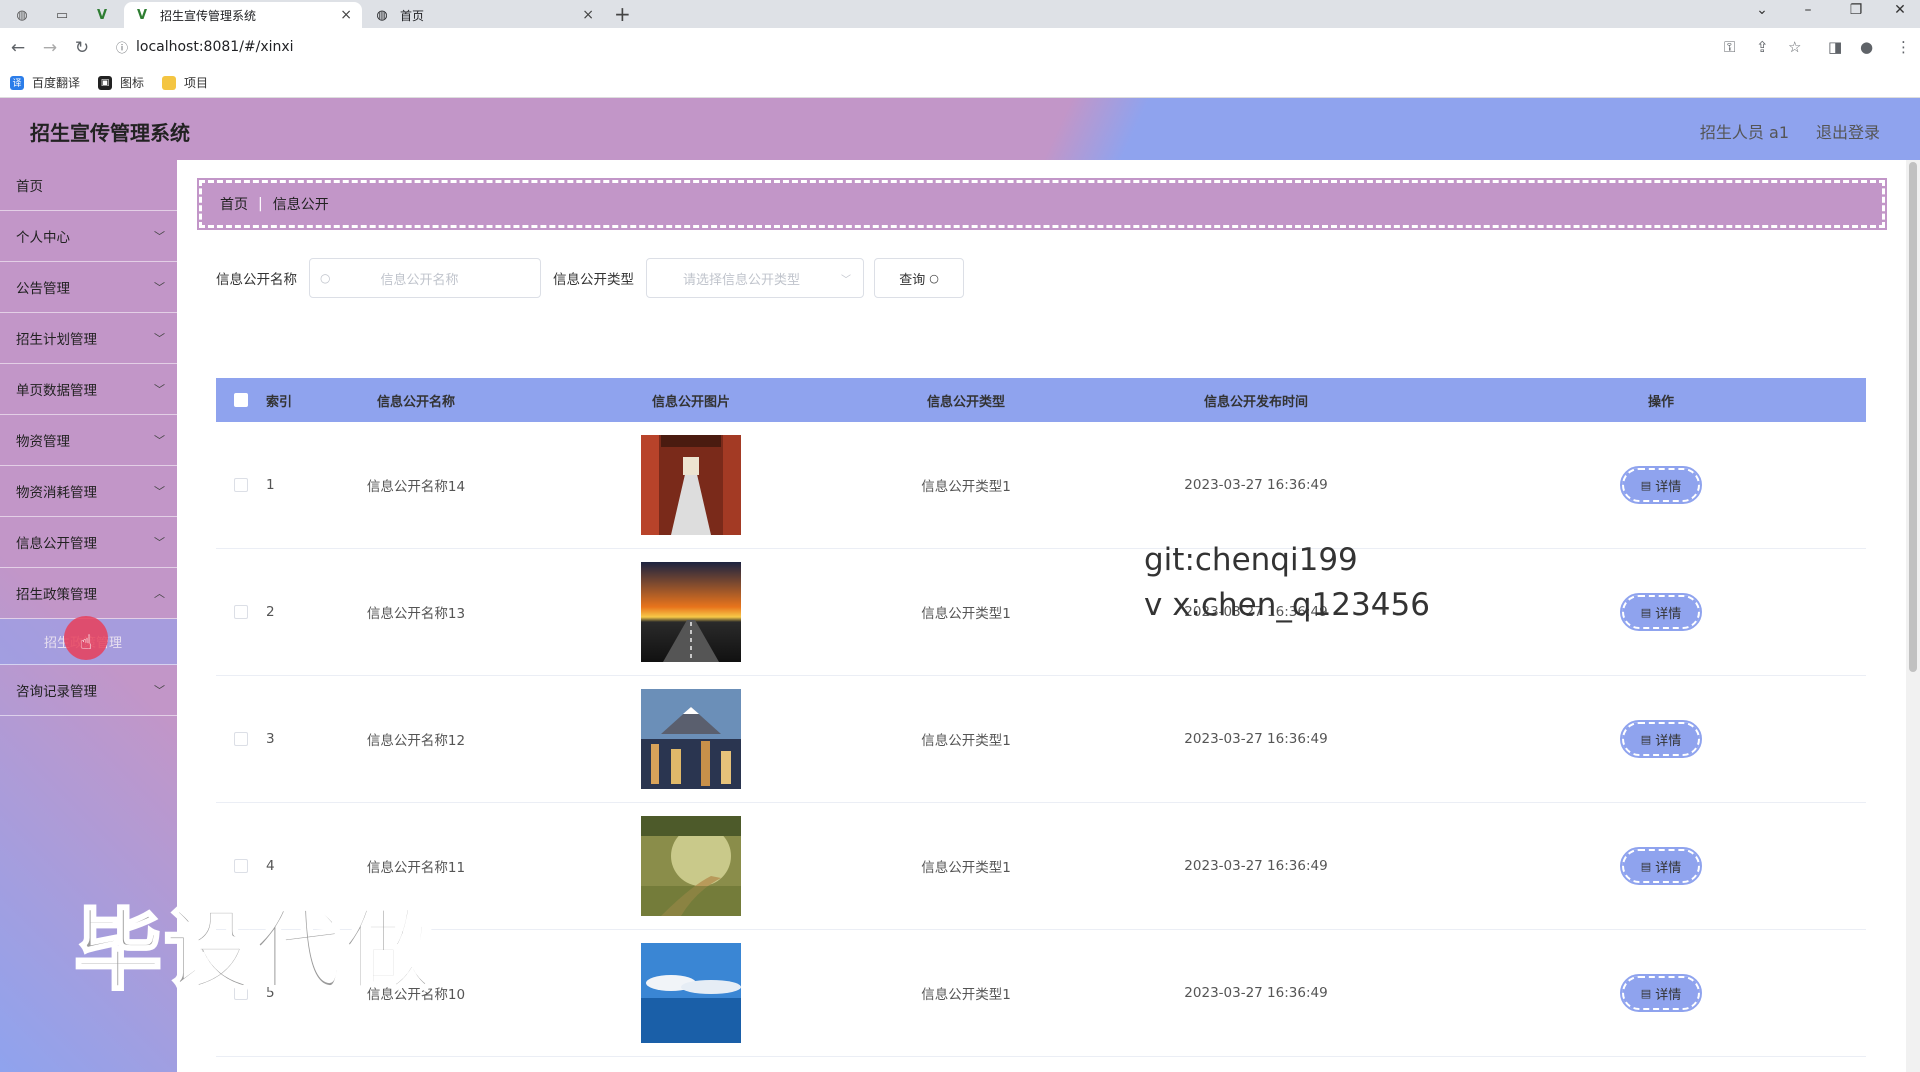  What do you see at coordinates (169, 82) in the screenshot?
I see `folder-icon` at bounding box center [169, 82].